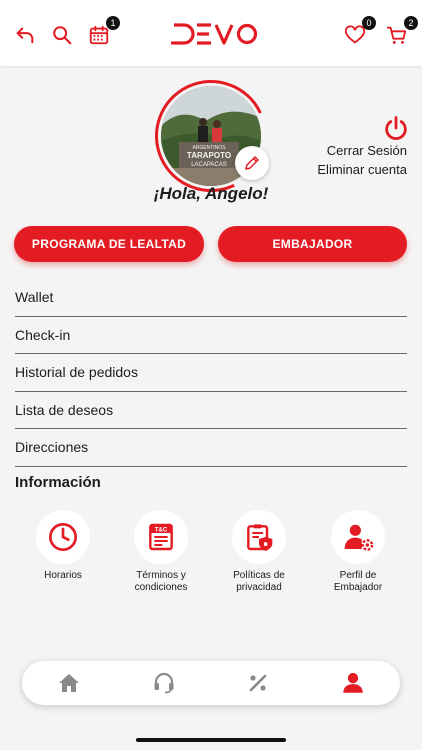  I want to click on tile-ambassador-circle, so click(358, 537).